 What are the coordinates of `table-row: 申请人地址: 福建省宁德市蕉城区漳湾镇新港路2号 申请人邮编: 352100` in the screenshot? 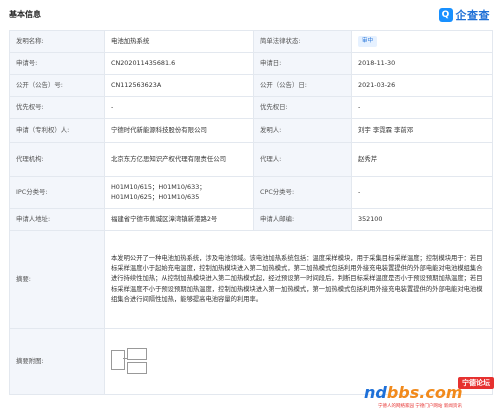 It's located at (251, 219).